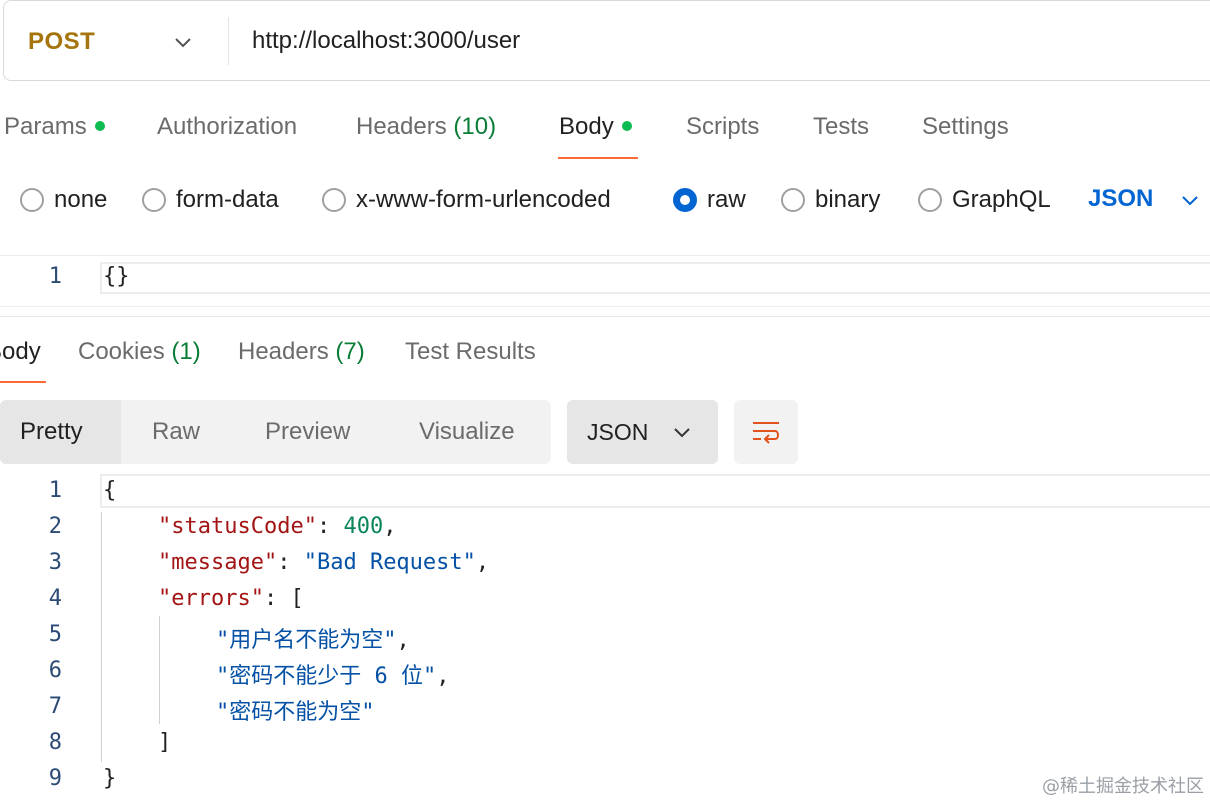  I want to click on radio-binary-label: binary, so click(848, 199).